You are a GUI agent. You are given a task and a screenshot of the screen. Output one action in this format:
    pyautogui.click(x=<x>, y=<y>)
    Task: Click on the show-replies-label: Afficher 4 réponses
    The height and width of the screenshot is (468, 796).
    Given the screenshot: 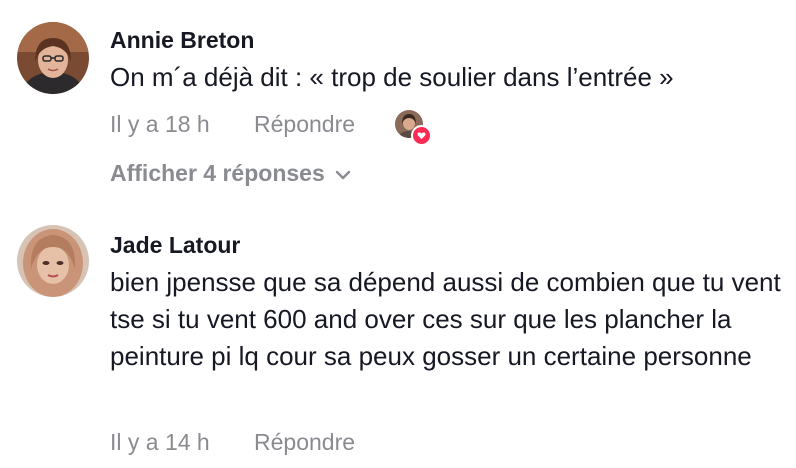 What is the action you would take?
    pyautogui.click(x=217, y=173)
    